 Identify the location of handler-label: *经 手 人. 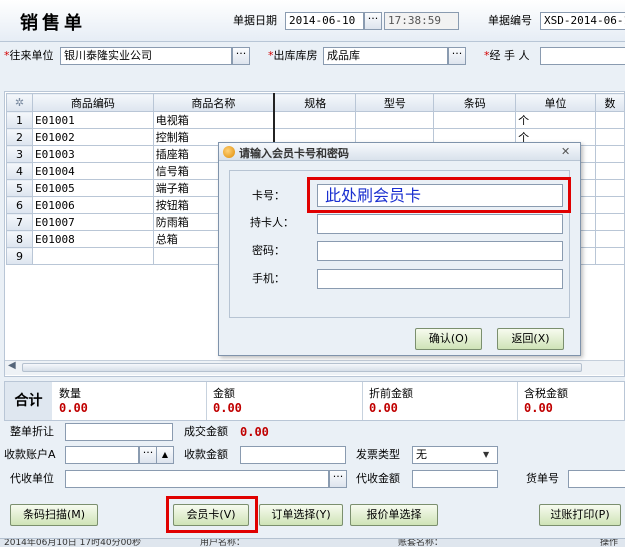
(507, 56).